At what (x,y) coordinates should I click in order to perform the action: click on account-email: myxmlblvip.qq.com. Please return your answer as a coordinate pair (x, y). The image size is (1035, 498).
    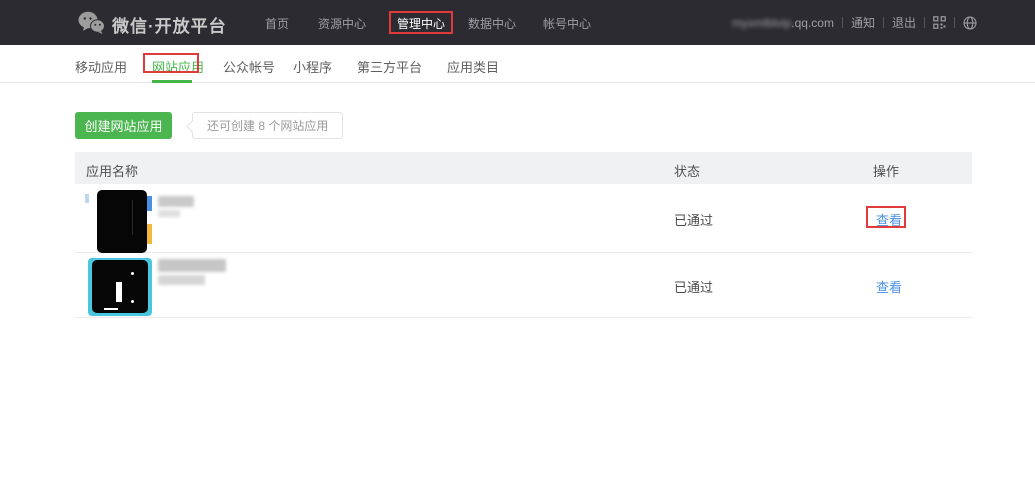
    Looking at the image, I should click on (783, 23).